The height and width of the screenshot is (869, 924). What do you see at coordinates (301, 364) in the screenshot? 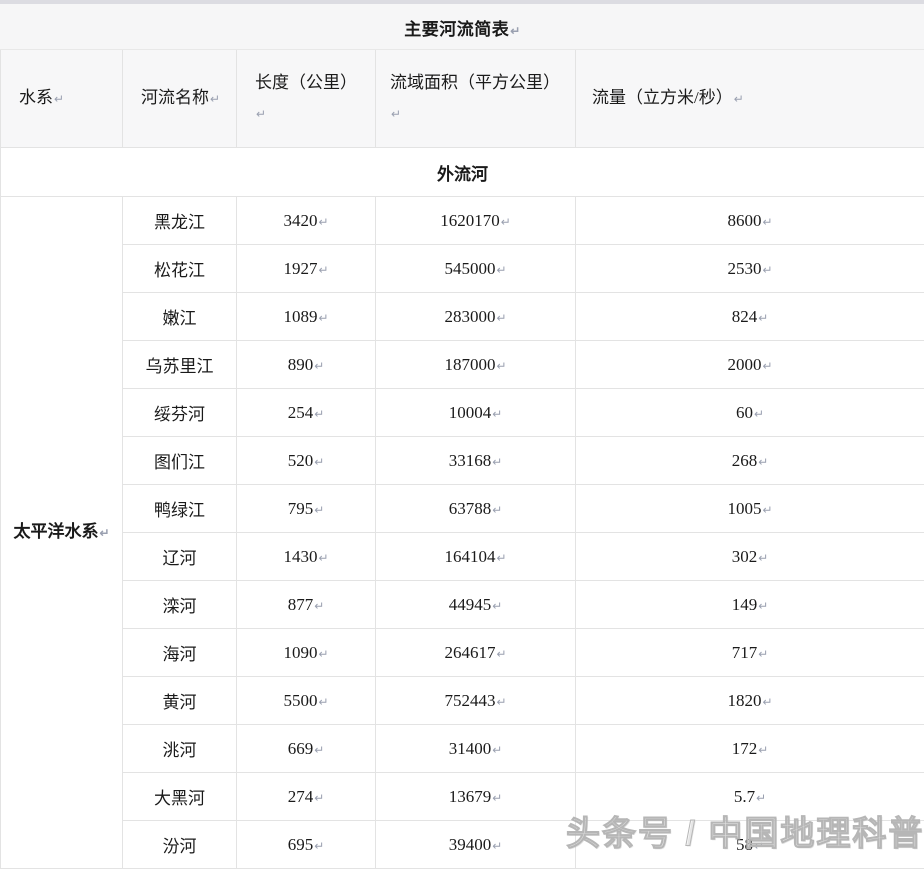
I see `cell-length-value: 890` at bounding box center [301, 364].